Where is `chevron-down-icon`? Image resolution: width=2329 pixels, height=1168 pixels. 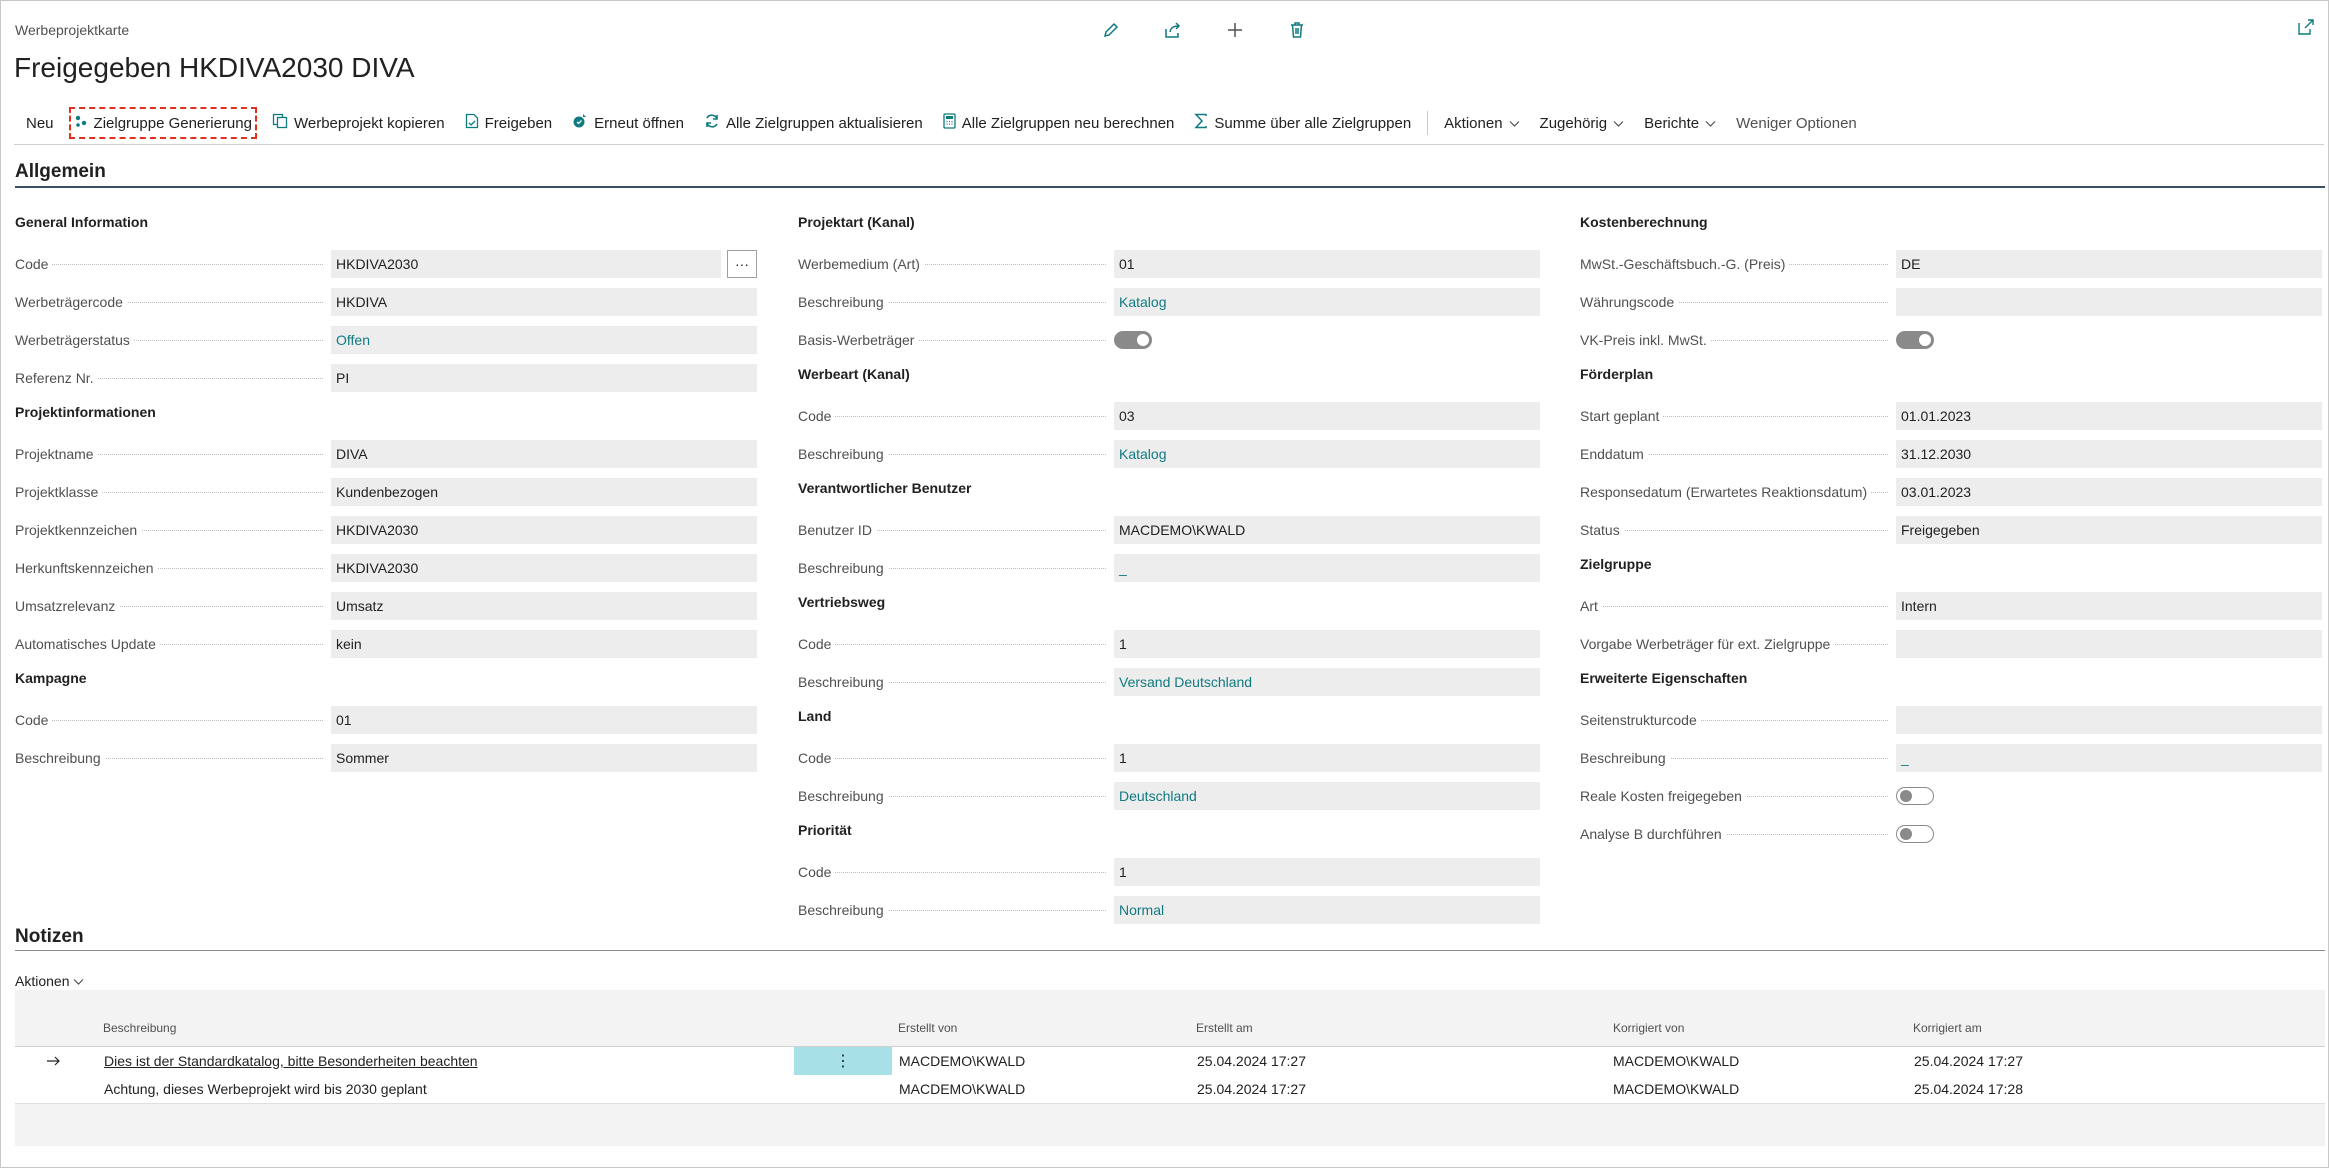 chevron-down-icon is located at coordinates (1618, 123).